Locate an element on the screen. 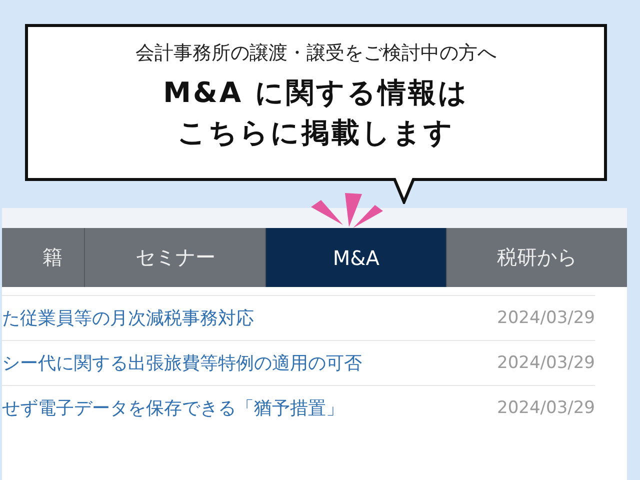 Image resolution: width=640 pixels, height=480 pixels. nav-tab: M&A is located at coordinates (355, 257).